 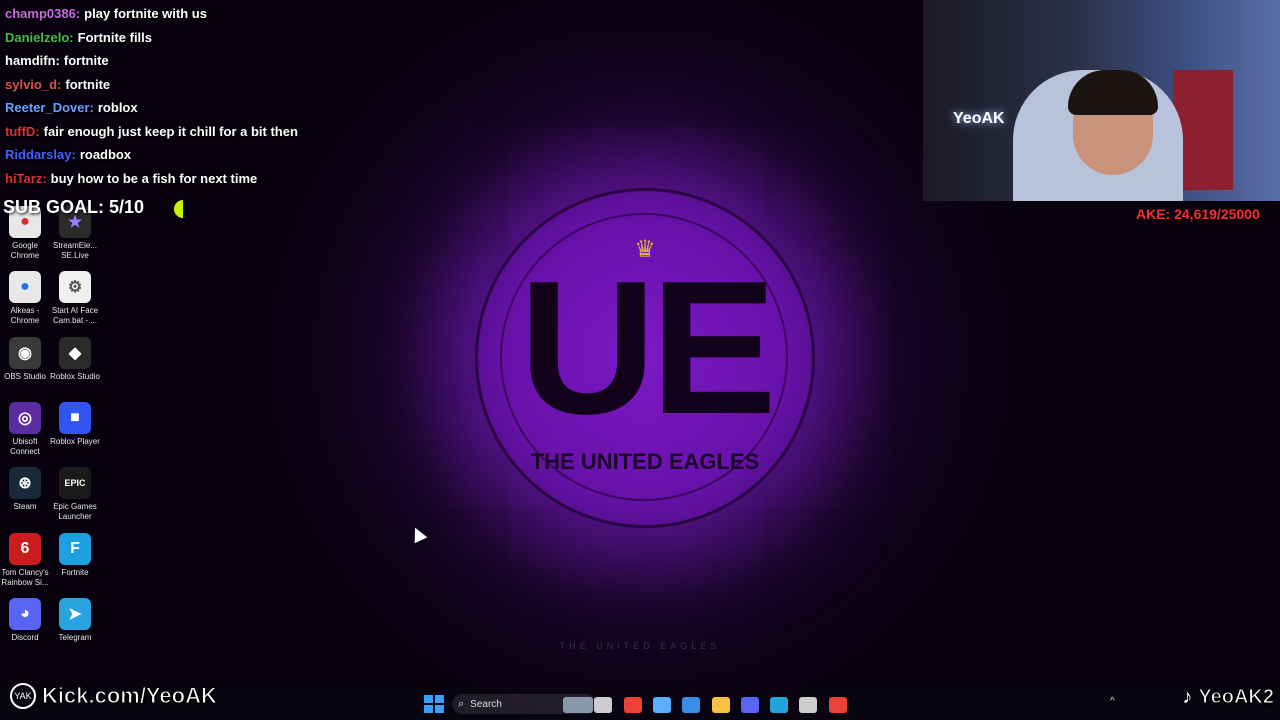 I want to click on chat-message: hamdifn: fortnite, so click(x=57, y=60).